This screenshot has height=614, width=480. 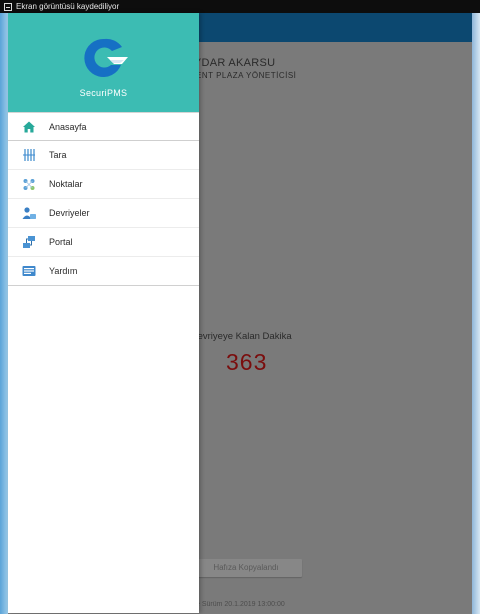 I want to click on menu-label: Tara, so click(x=58, y=155).